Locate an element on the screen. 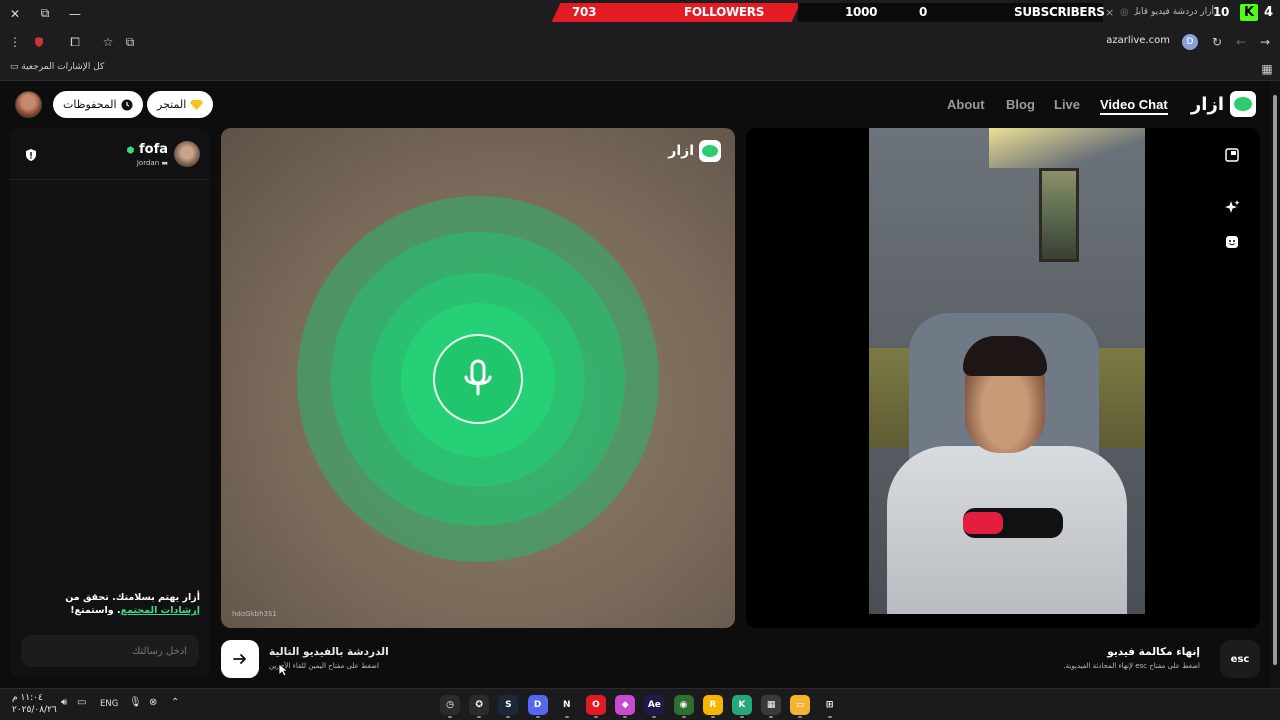 Image resolution: width=1280 pixels, height=720 pixels. community-guidelines-link: إرشادات المجتمع is located at coordinates (160, 610).